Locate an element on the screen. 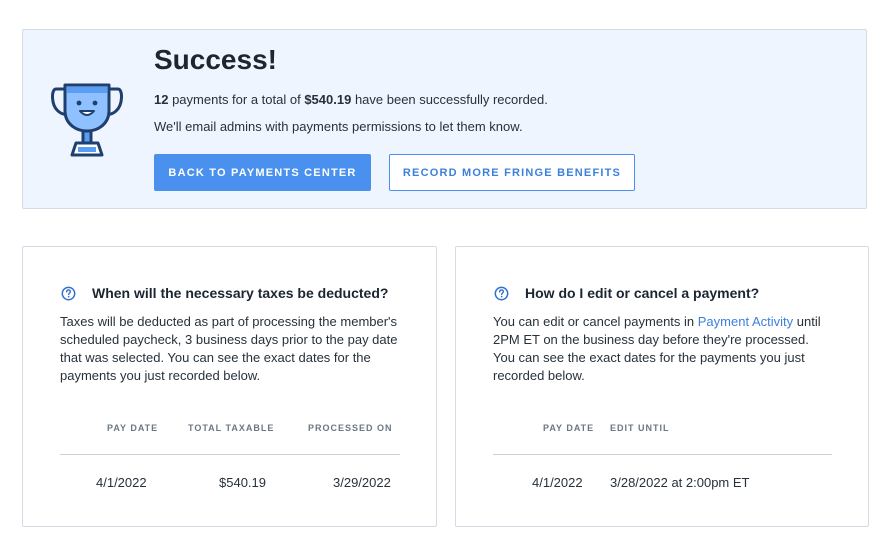  column-header-total-taxable: TOTAL TAXABLE is located at coordinates (231, 428).